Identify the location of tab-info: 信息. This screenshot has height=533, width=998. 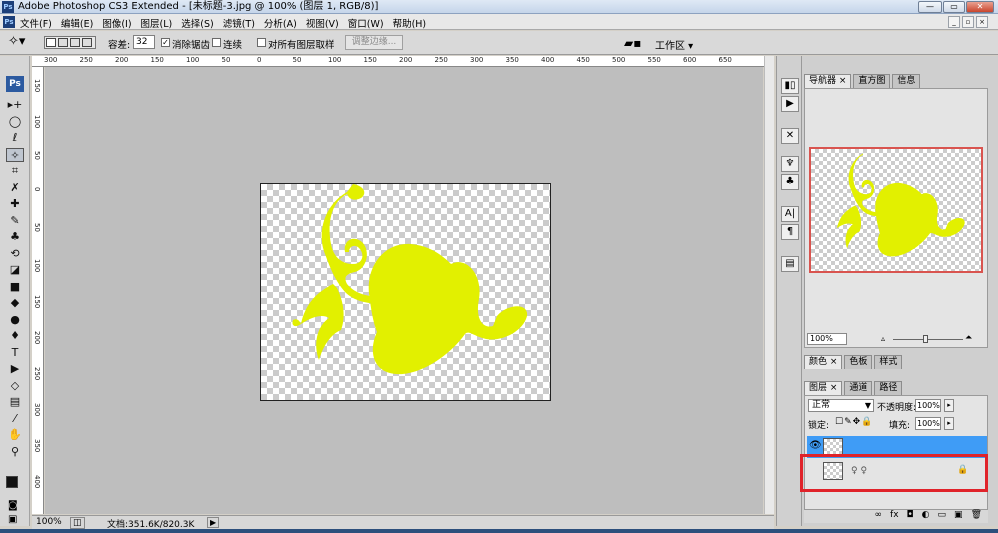
(906, 81).